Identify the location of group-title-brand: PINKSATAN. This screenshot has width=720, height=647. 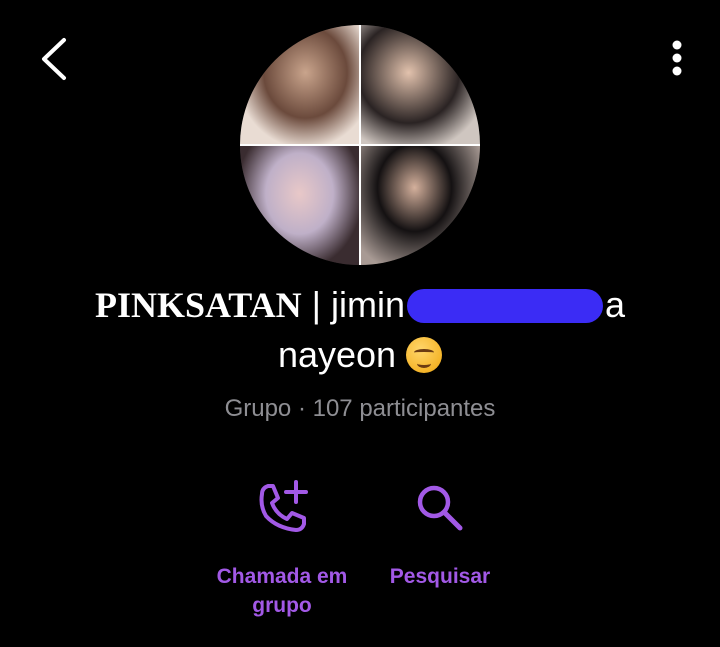
(198, 305).